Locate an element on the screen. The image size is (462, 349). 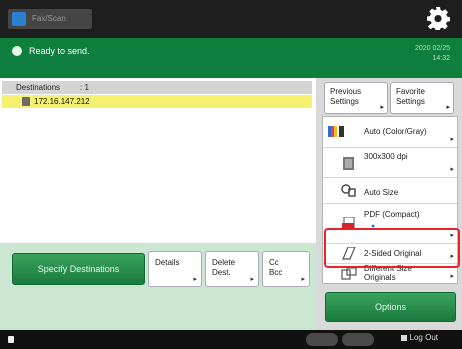
file-format-highlight is located at coordinates (392, 248).